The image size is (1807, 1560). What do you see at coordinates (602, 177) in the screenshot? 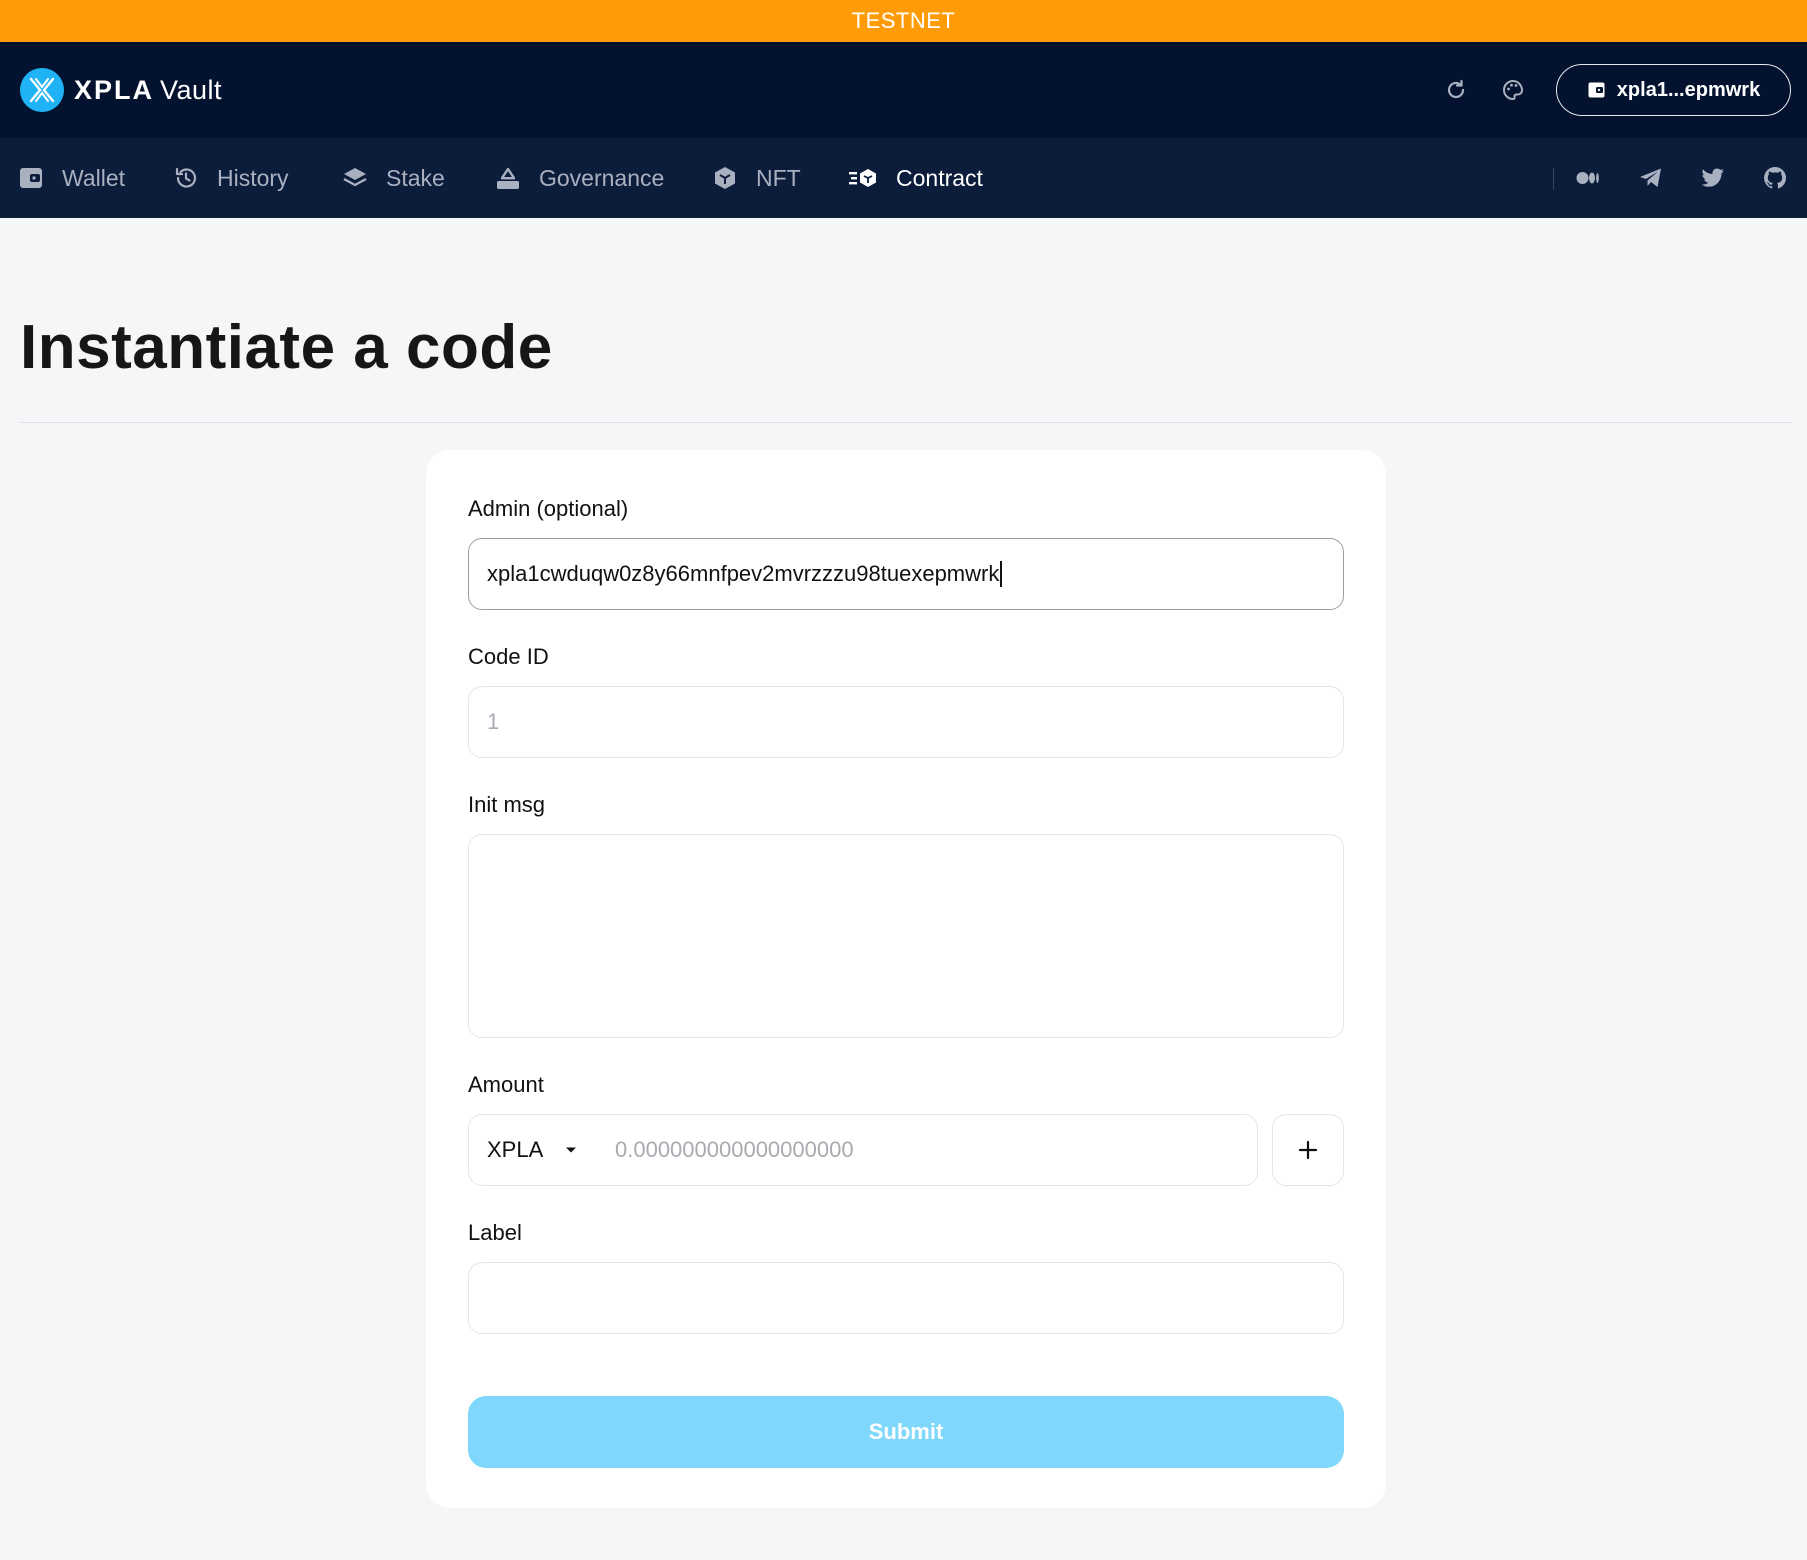
I see `nav-label-governance: Governance` at bounding box center [602, 177].